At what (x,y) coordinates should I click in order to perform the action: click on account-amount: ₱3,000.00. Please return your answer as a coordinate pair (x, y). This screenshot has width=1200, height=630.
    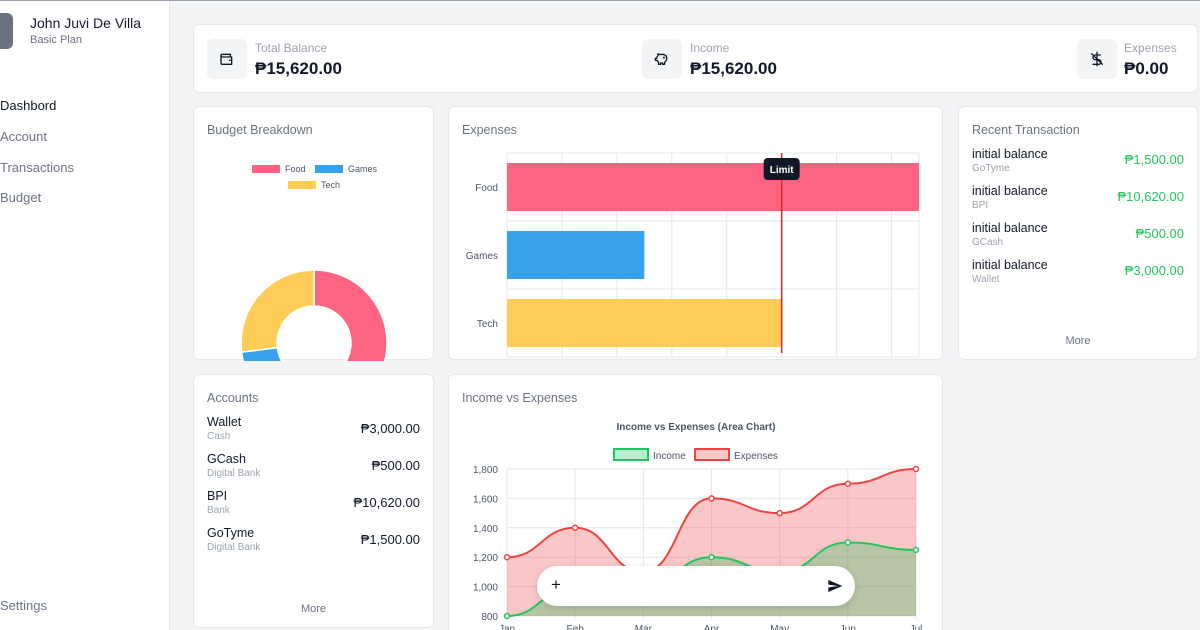
    Looking at the image, I should click on (390, 428).